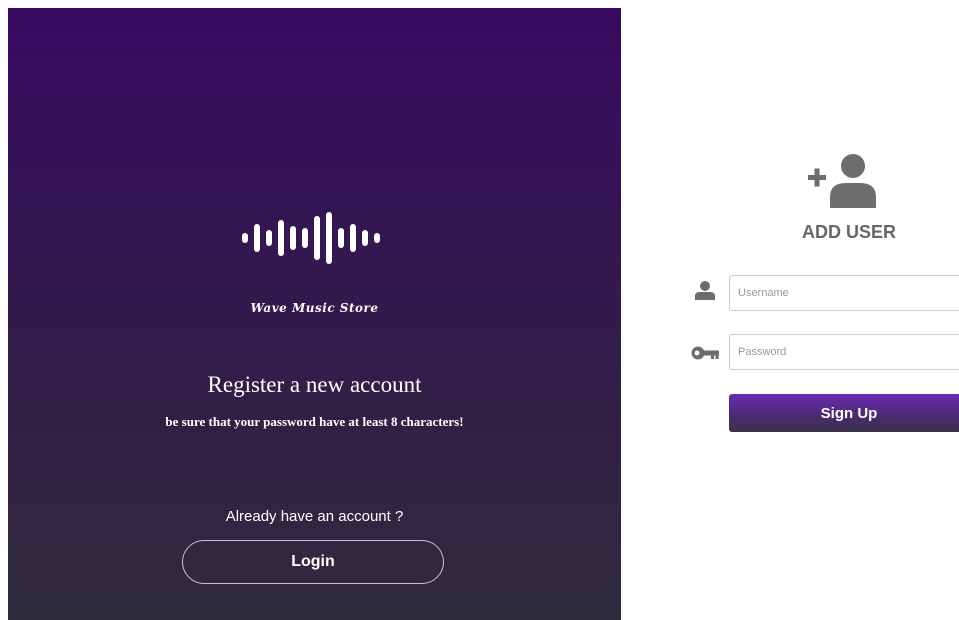 The width and height of the screenshot is (959, 620). What do you see at coordinates (314, 308) in the screenshot?
I see `brand-name: Wave Music Store` at bounding box center [314, 308].